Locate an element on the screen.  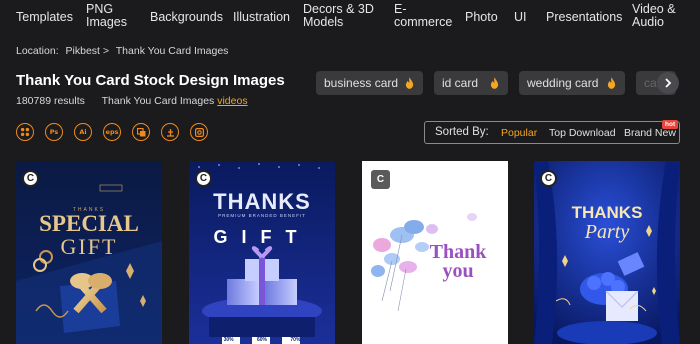
format-eps-button: eps is located at coordinates (112, 132).